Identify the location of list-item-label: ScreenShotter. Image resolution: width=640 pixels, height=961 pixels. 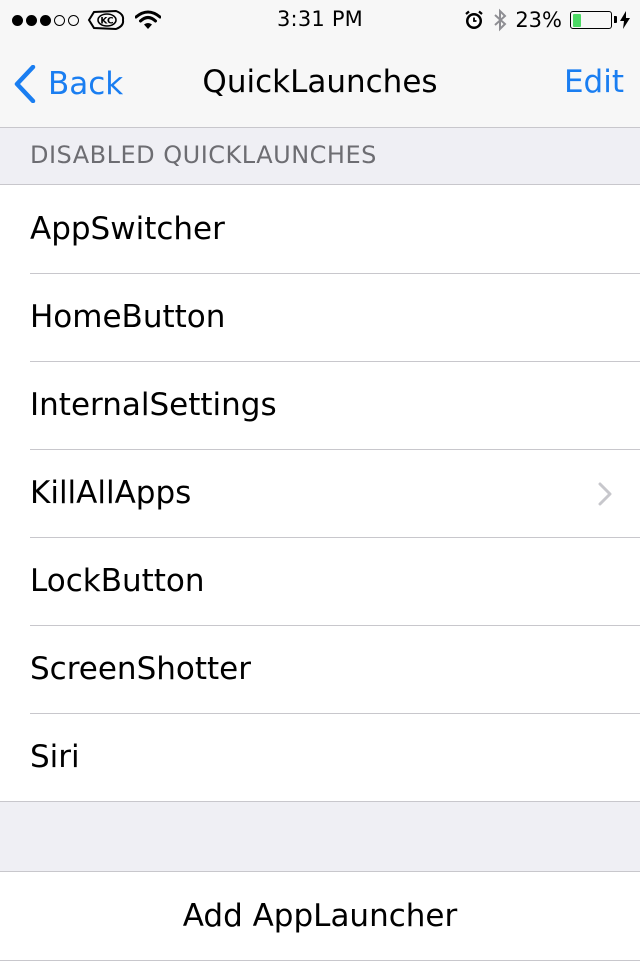
(140, 669).